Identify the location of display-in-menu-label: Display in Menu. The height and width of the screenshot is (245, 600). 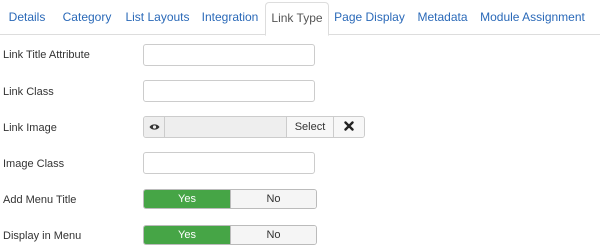
(42, 236).